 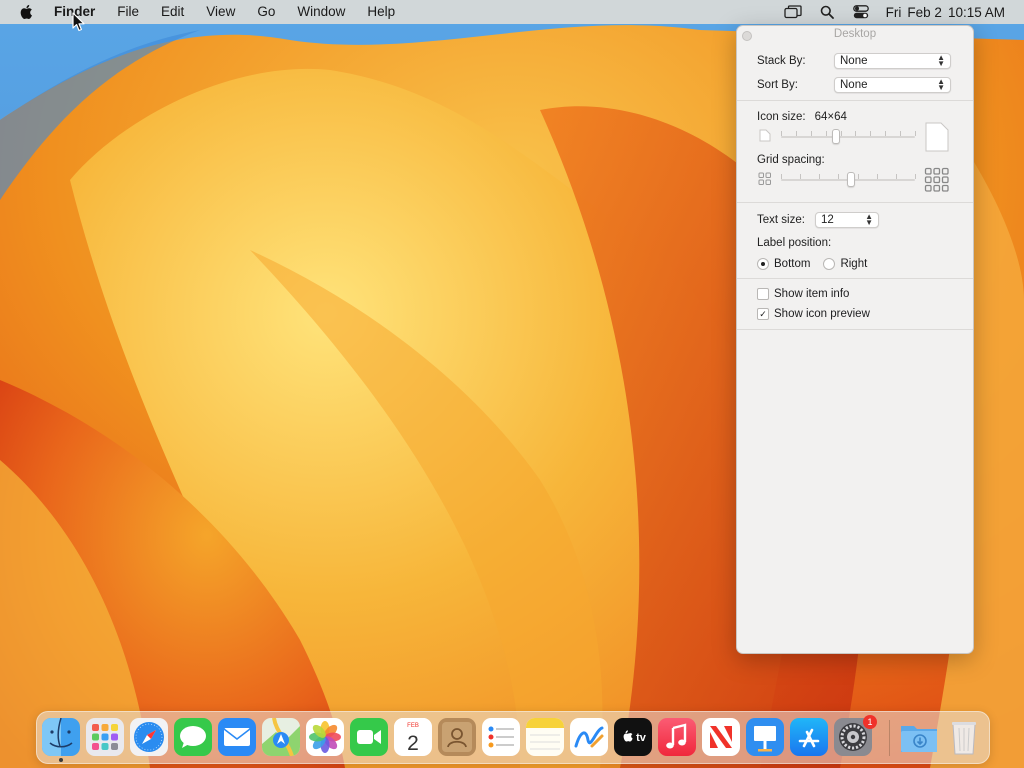 I want to click on stack-by-label: Stack By:, so click(x=781, y=61).